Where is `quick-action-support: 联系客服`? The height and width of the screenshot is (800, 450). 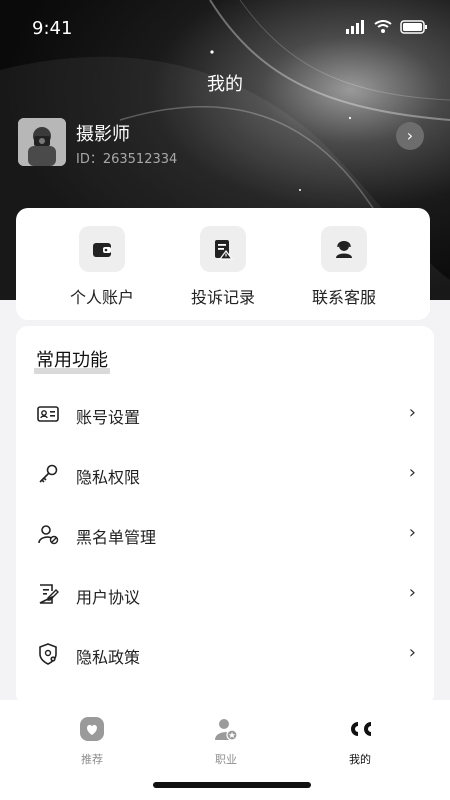
quick-action-support: 联系客服 is located at coordinates (344, 267).